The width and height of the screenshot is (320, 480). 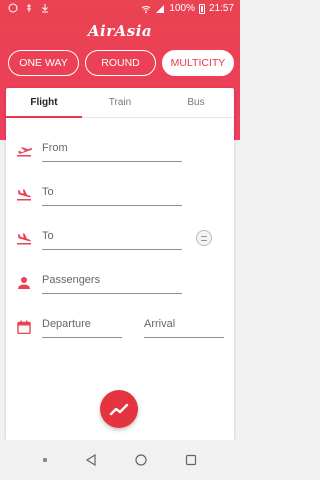 What do you see at coordinates (221, 8) in the screenshot?
I see `status-time: 21:57` at bounding box center [221, 8].